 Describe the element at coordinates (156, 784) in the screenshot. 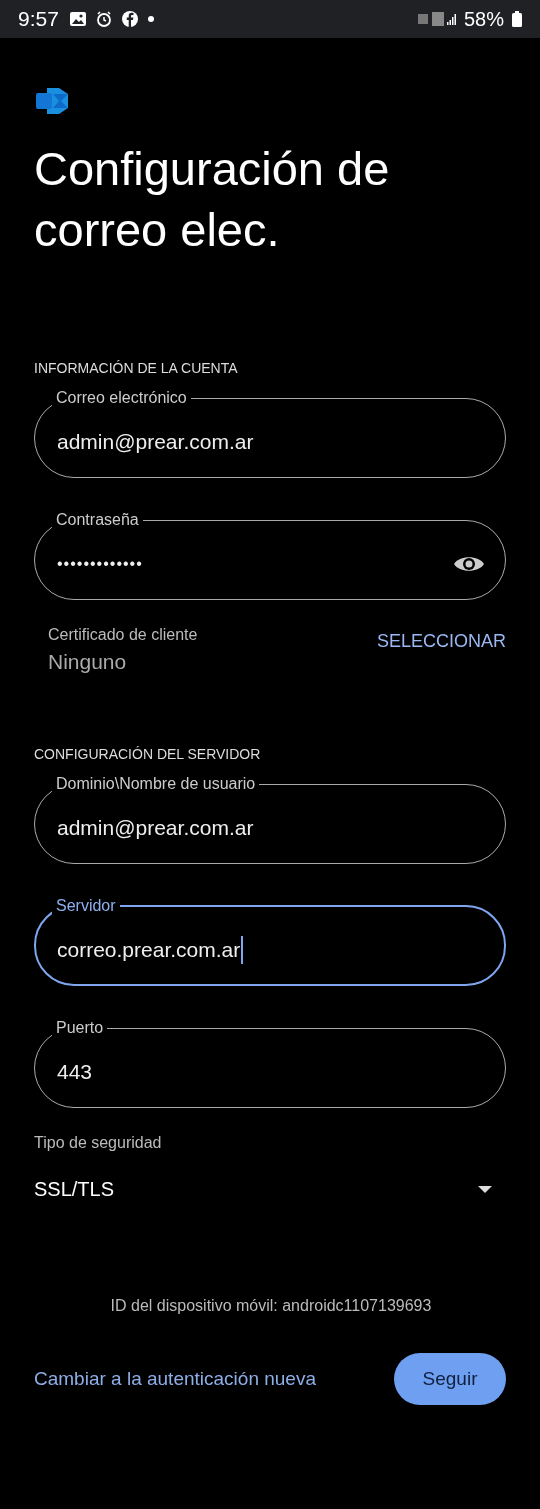

I see `field-label: Dominio\Nombre de usuario` at that location.